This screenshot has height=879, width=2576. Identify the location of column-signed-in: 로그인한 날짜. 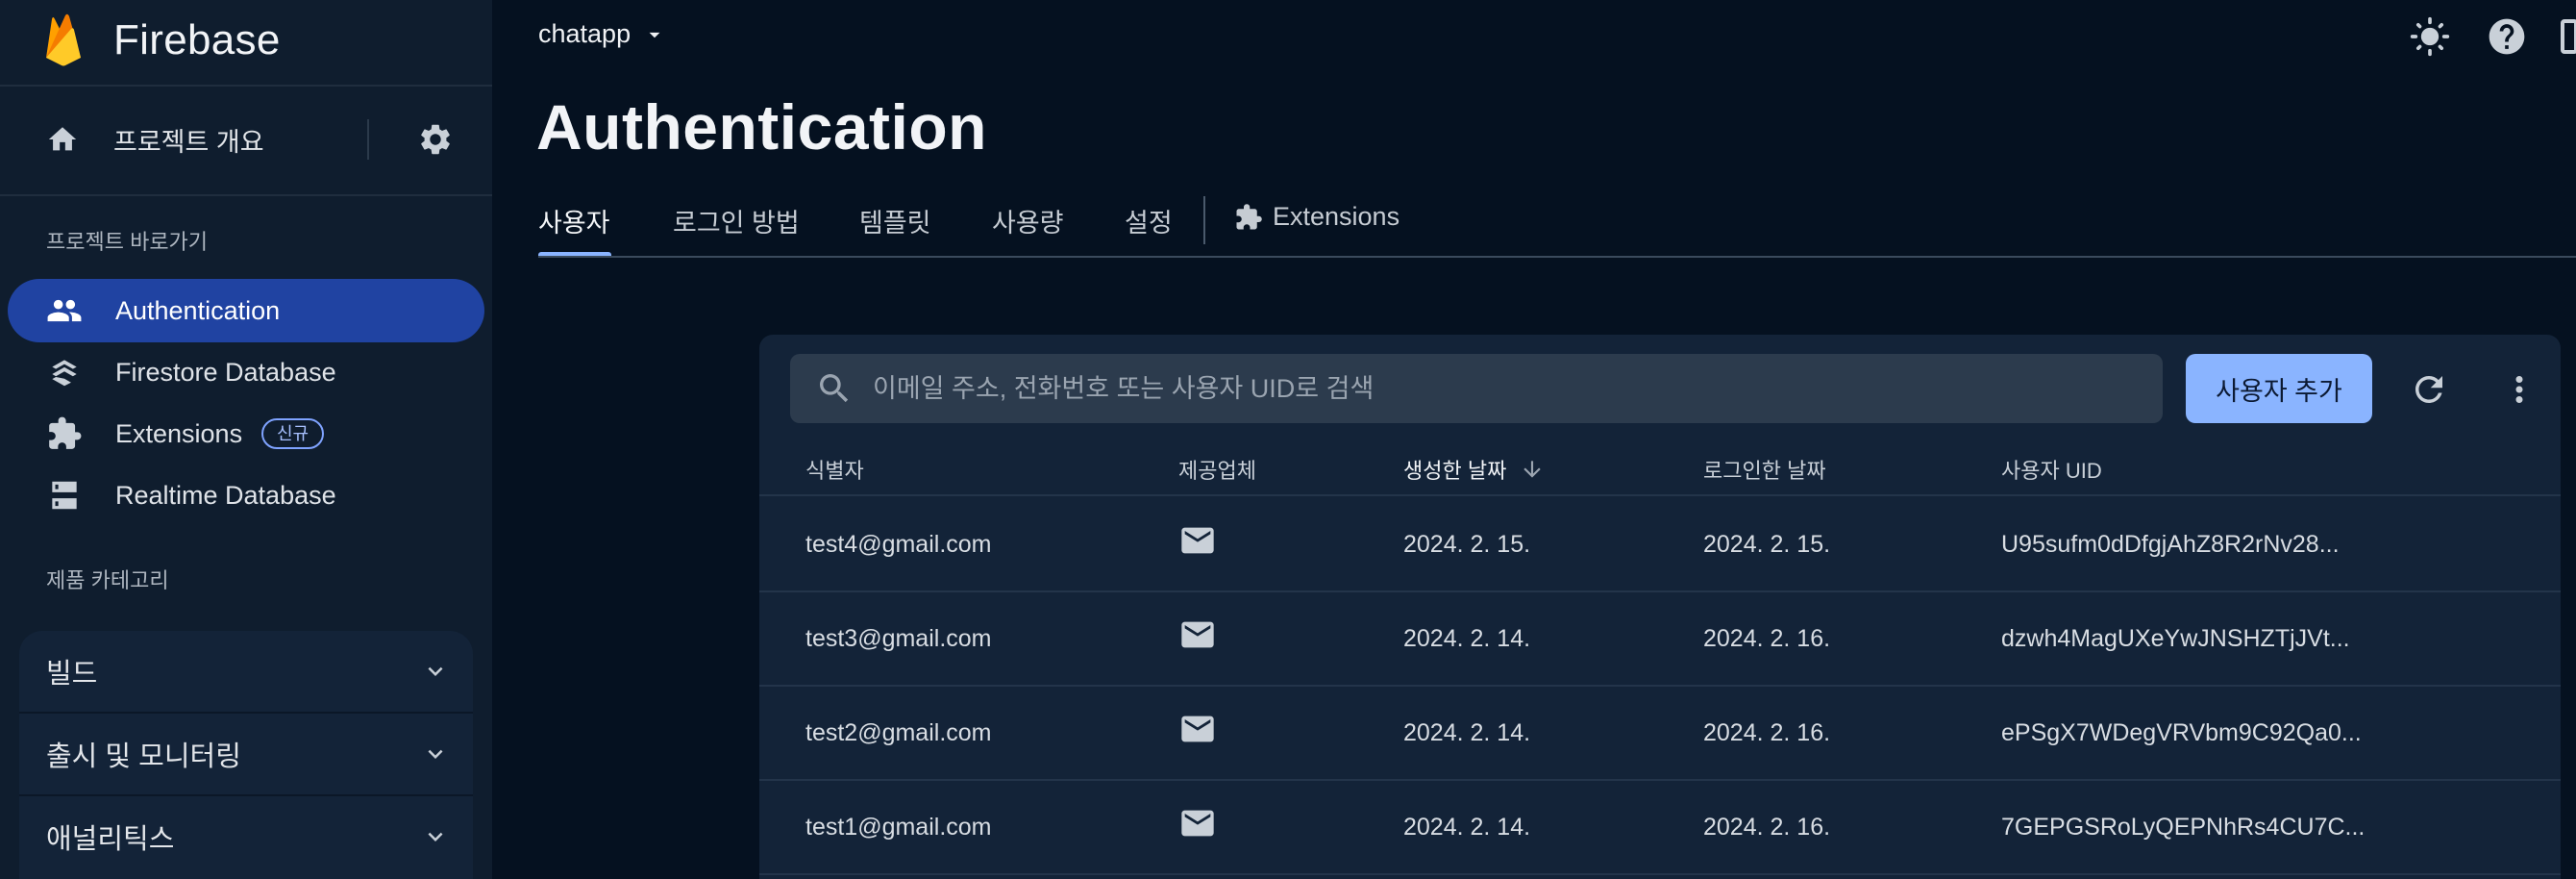
(1765, 469).